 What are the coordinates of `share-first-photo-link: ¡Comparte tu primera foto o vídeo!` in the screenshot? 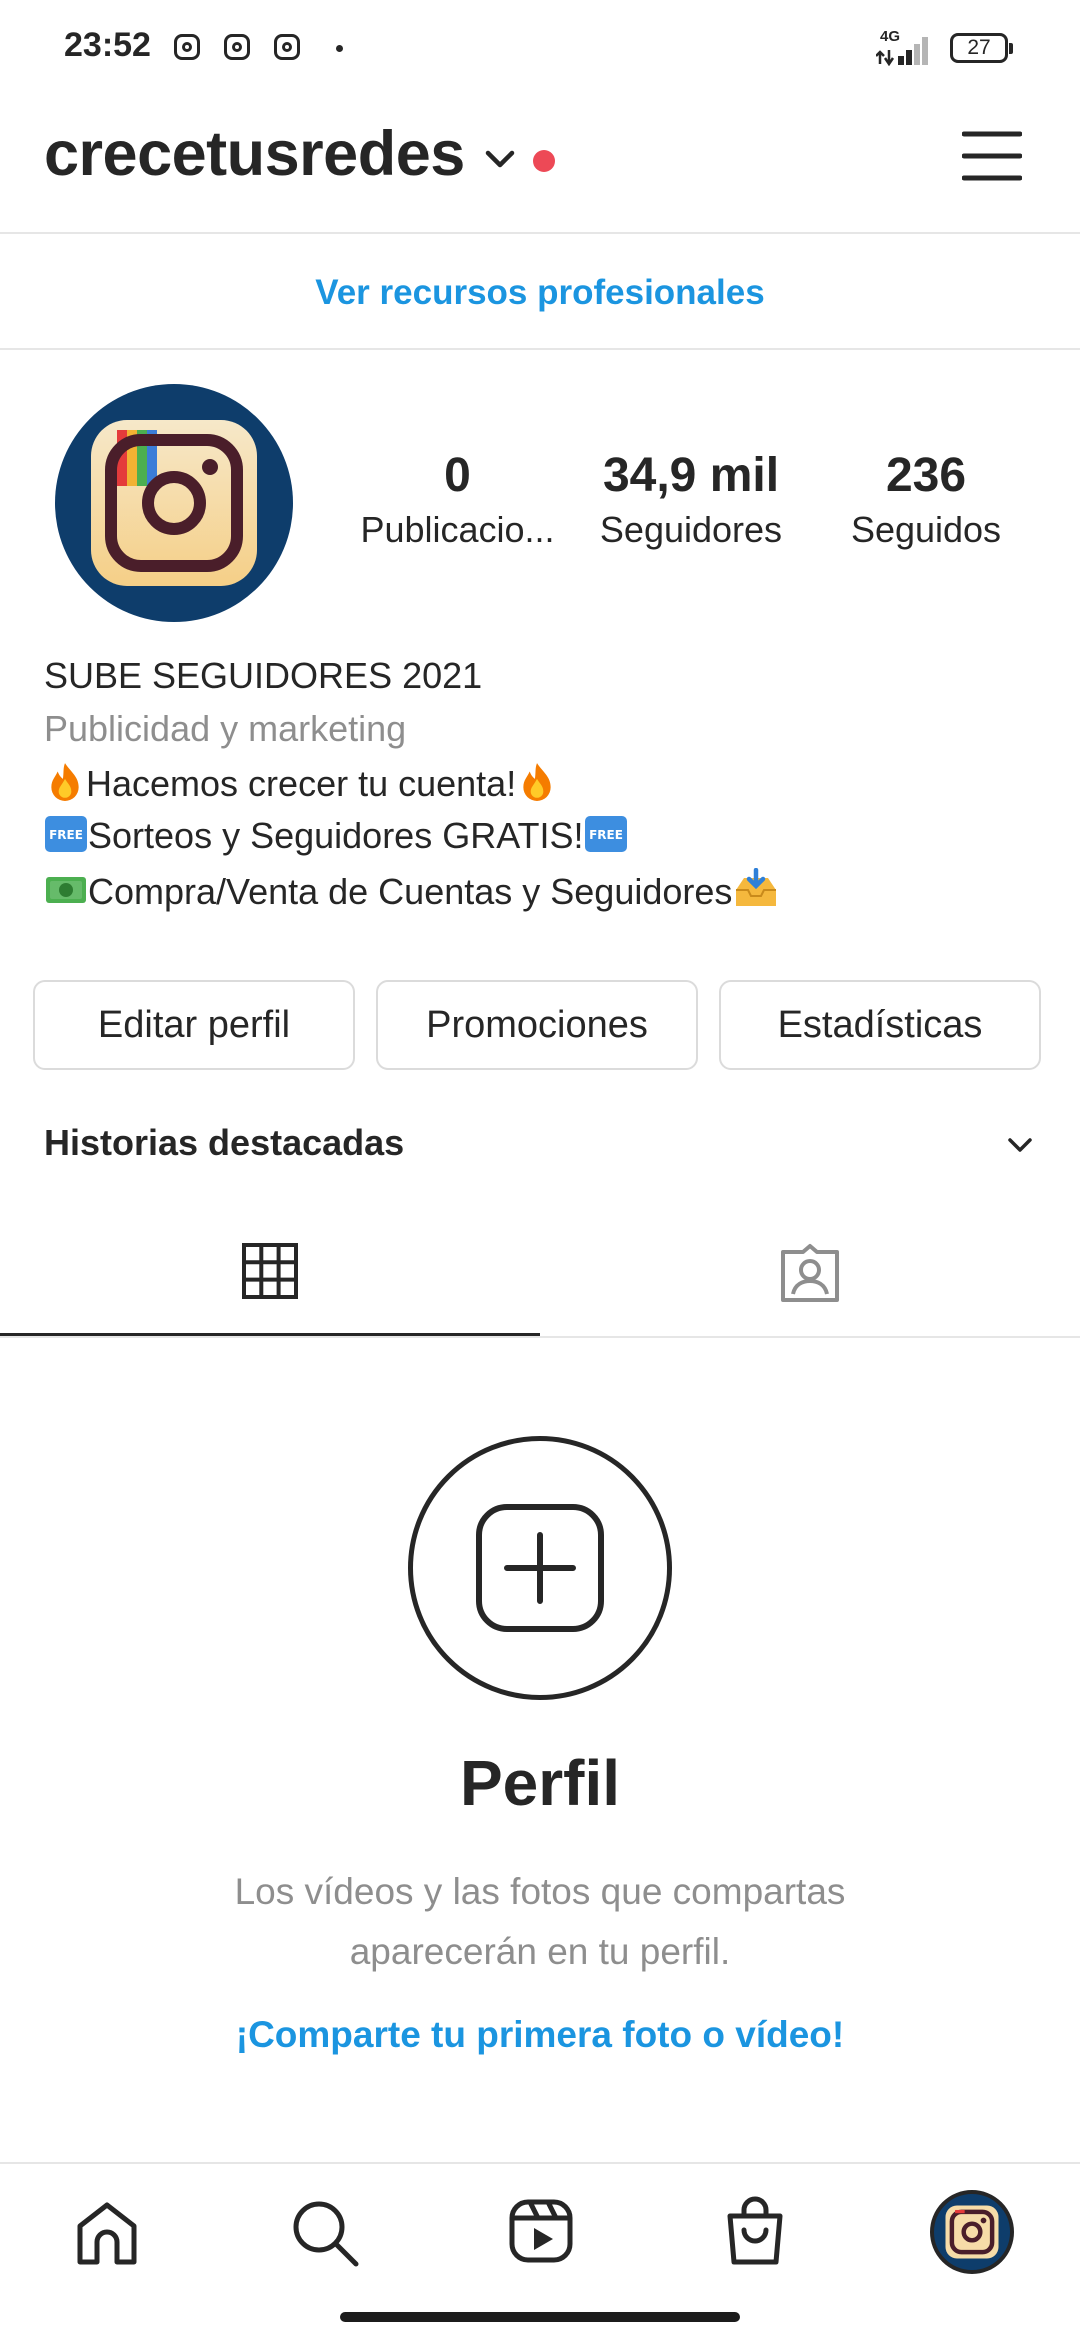 It's located at (540, 2035).